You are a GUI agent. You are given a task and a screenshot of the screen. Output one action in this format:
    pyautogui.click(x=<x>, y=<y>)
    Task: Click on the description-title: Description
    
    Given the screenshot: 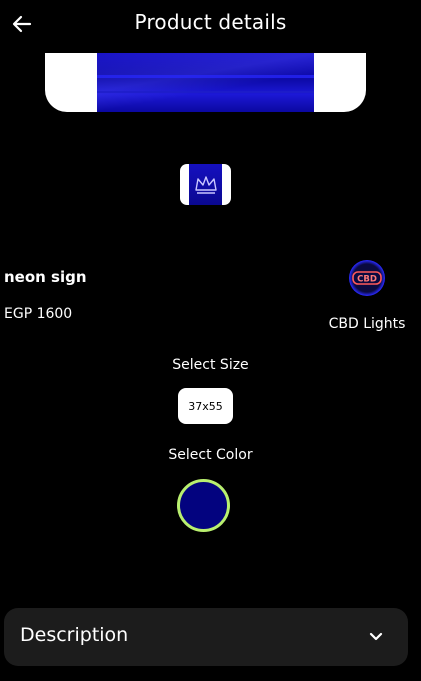 What is the action you would take?
    pyautogui.click(x=74, y=635)
    